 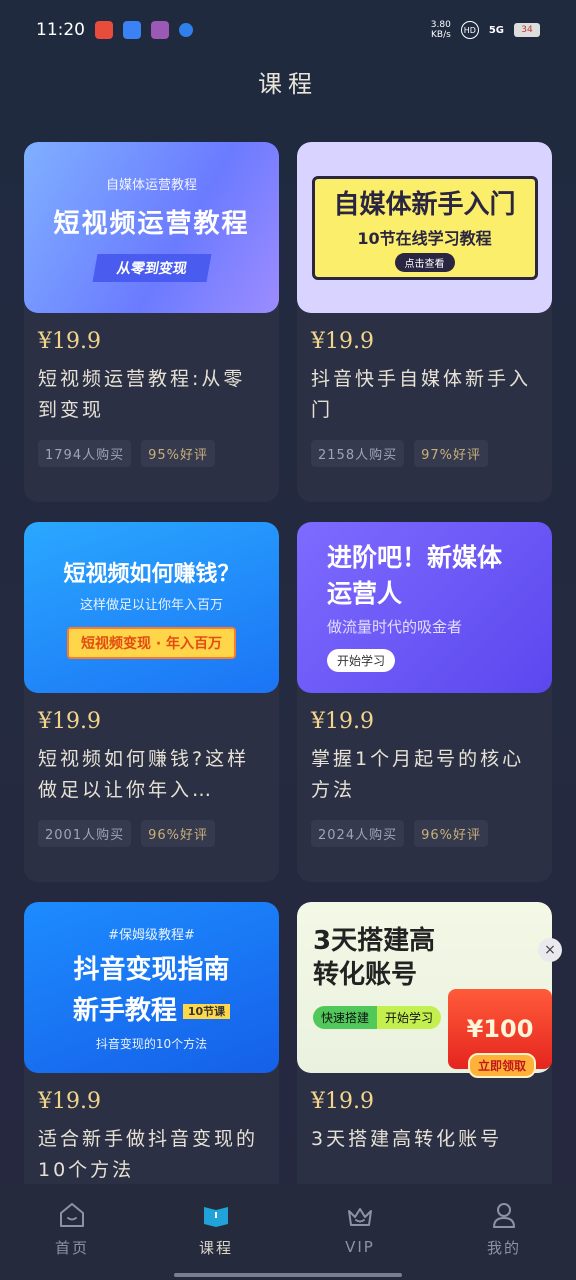 I want to click on thumb-title: 短视频运营教程, so click(x=151, y=223).